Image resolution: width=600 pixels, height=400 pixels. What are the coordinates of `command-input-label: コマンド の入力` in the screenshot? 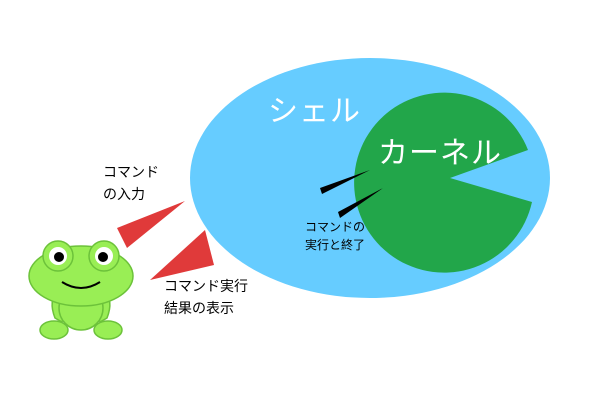 It's located at (131, 184).